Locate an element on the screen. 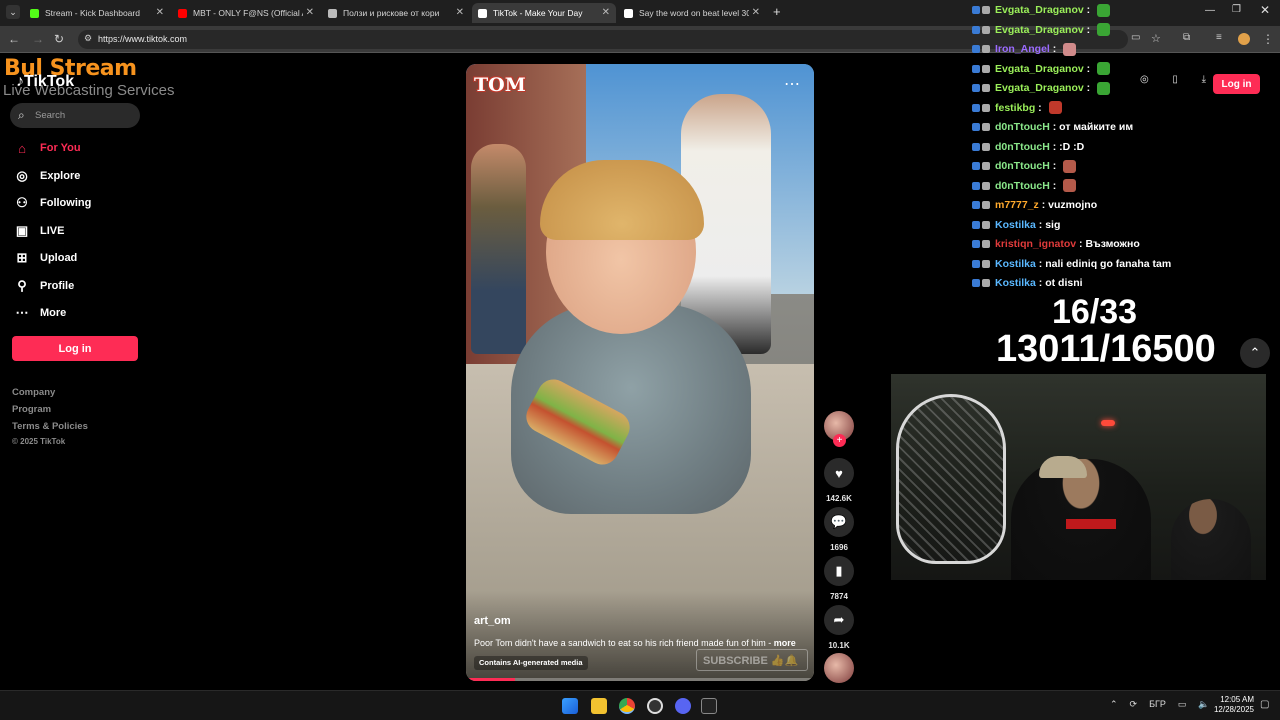 Image resolution: width=1280 pixels, height=720 pixels. reload-icon: ↻ is located at coordinates (59, 39).